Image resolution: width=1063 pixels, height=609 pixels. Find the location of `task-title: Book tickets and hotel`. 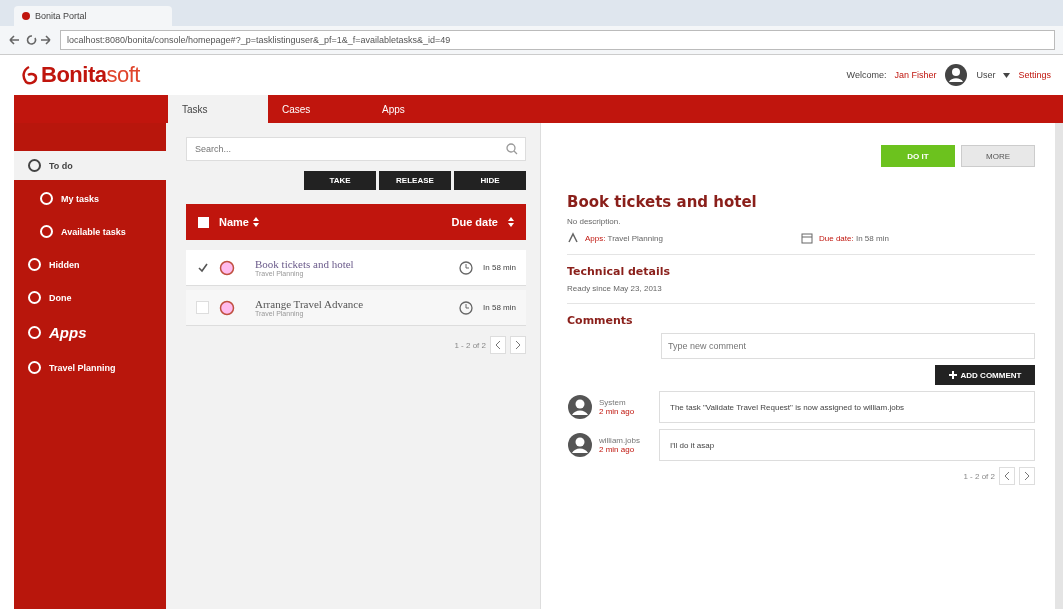

task-title: Book tickets and hotel is located at coordinates (662, 202).